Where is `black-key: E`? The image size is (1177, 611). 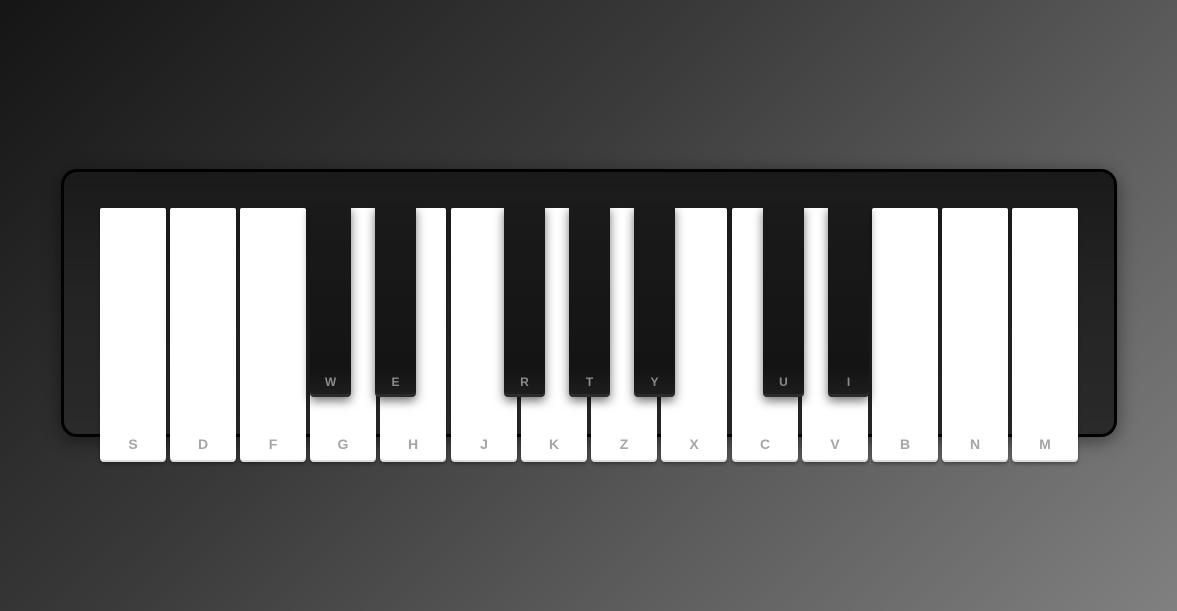
black-key: E is located at coordinates (395, 301).